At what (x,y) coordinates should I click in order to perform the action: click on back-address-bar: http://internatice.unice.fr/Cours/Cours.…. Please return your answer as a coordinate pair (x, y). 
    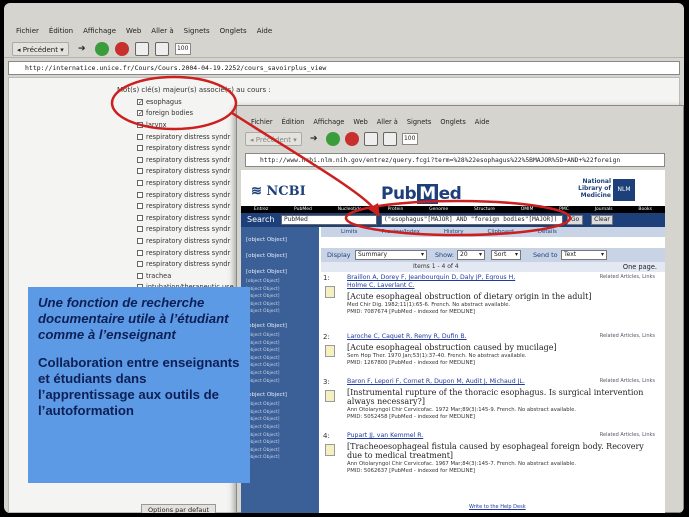
    Looking at the image, I should click on (344, 68).